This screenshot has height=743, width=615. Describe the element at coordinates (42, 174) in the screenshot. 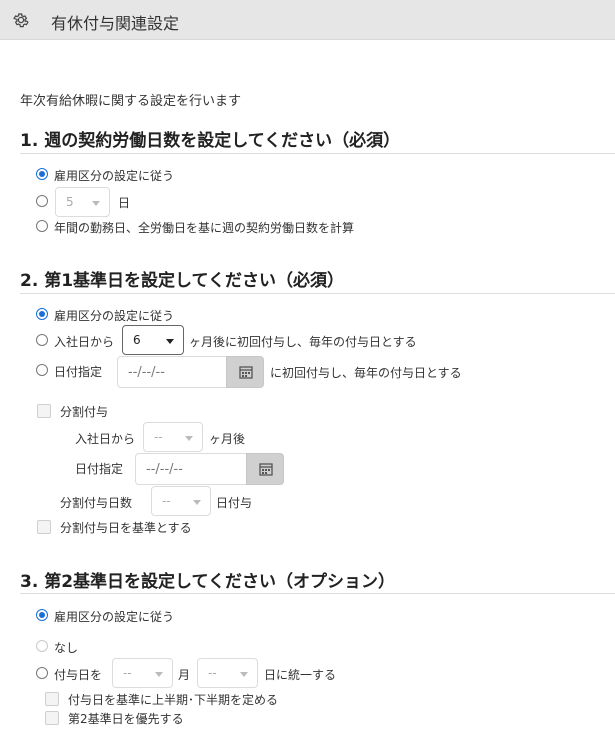

I see `s1-follow-radio` at that location.